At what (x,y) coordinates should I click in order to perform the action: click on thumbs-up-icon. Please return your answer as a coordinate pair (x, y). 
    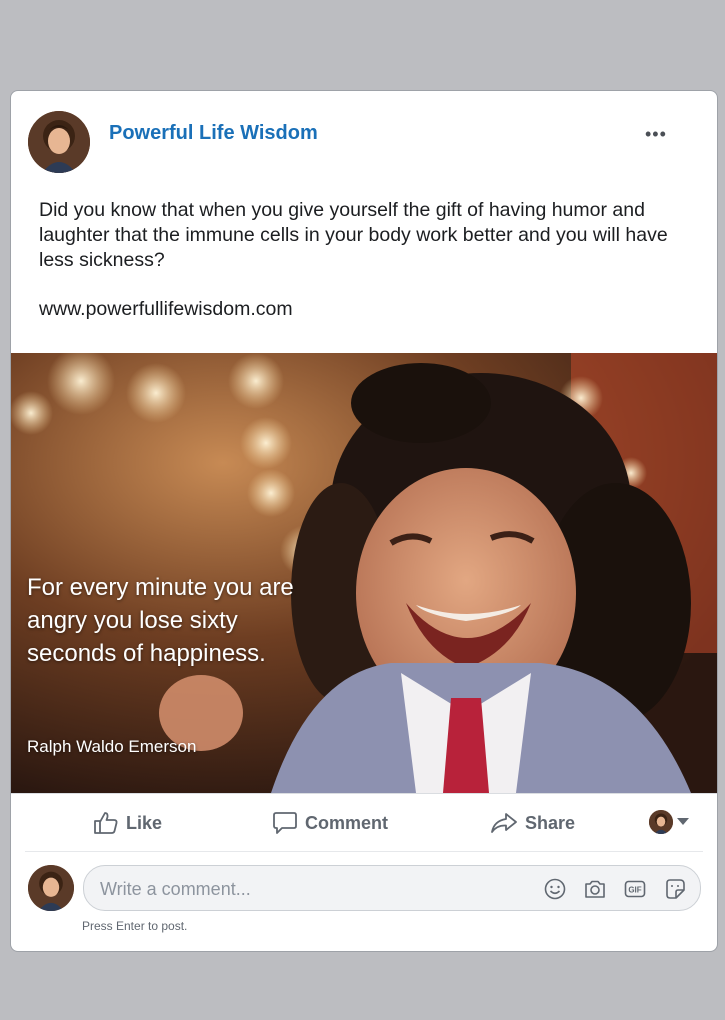
    Looking at the image, I should click on (106, 823).